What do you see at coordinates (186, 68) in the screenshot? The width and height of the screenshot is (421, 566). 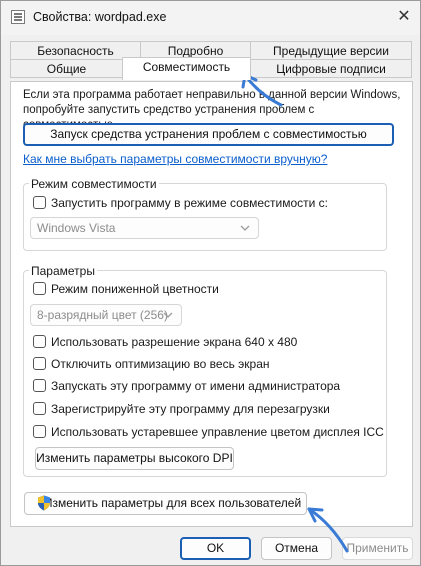 I see `tab-compatibility: Совместимость` at bounding box center [186, 68].